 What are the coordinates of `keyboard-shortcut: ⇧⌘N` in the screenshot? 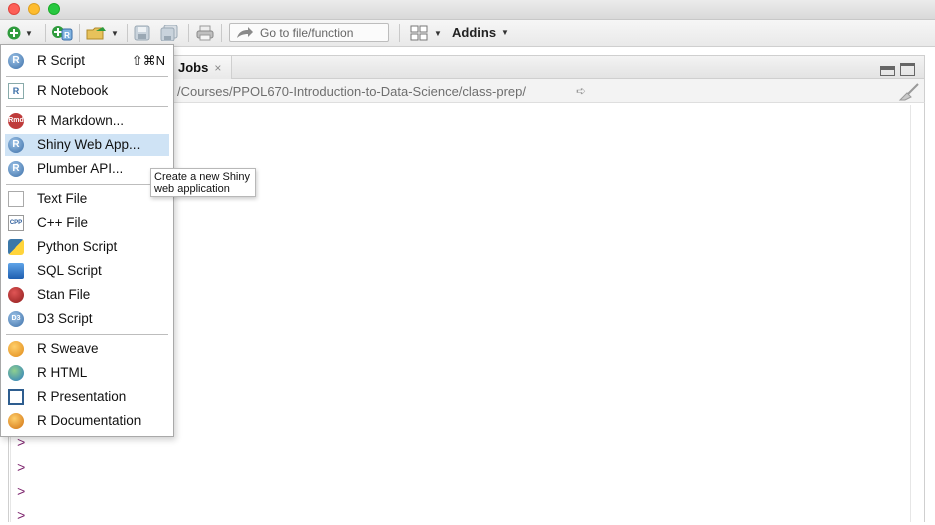 It's located at (148, 60).